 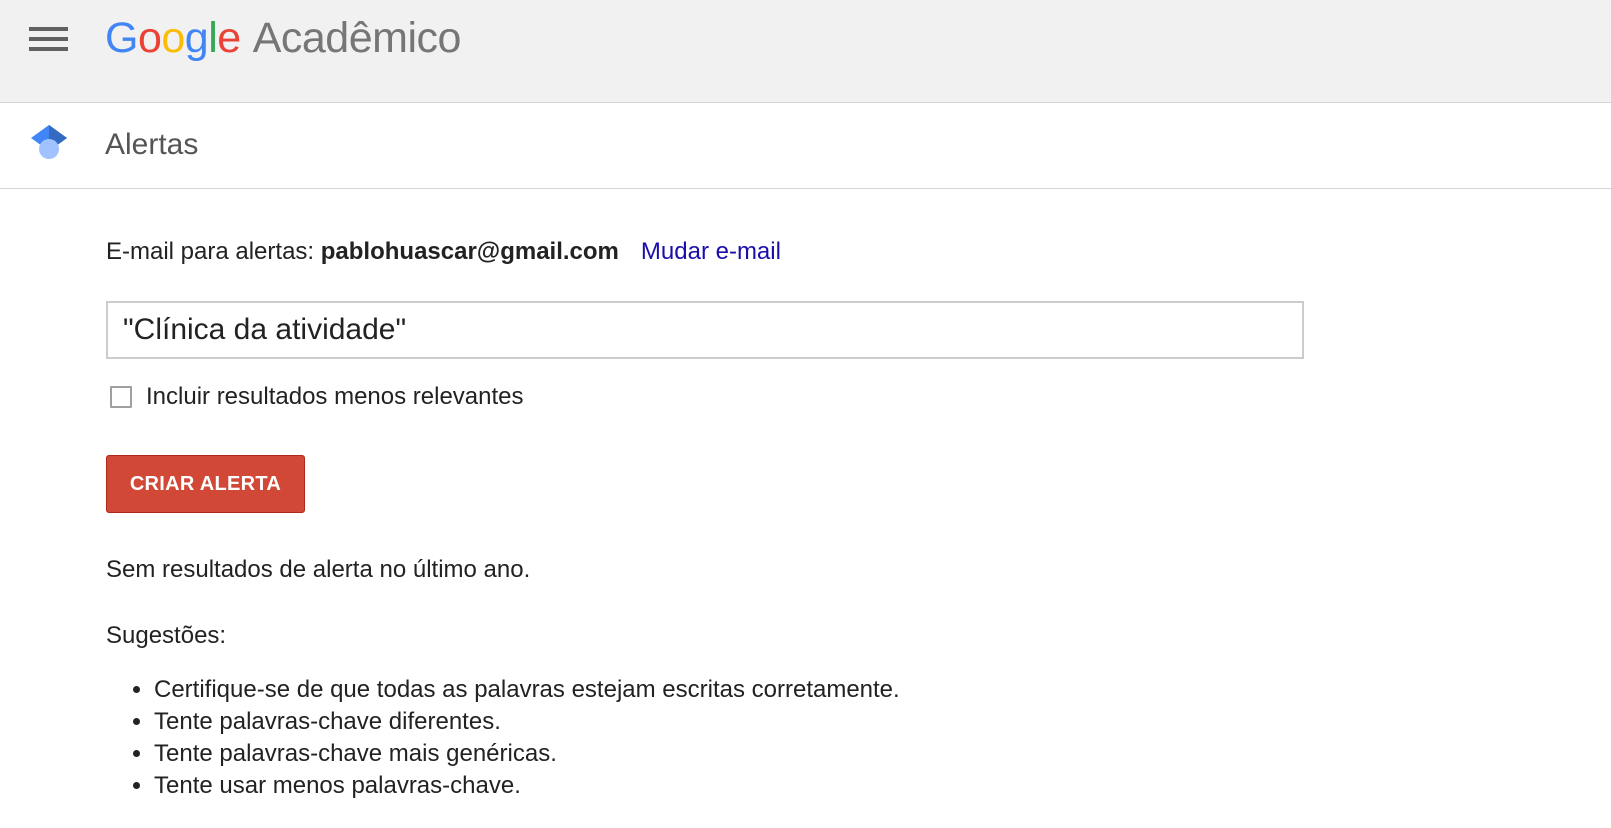 I want to click on scholar-cap-icon, so click(x=49, y=142).